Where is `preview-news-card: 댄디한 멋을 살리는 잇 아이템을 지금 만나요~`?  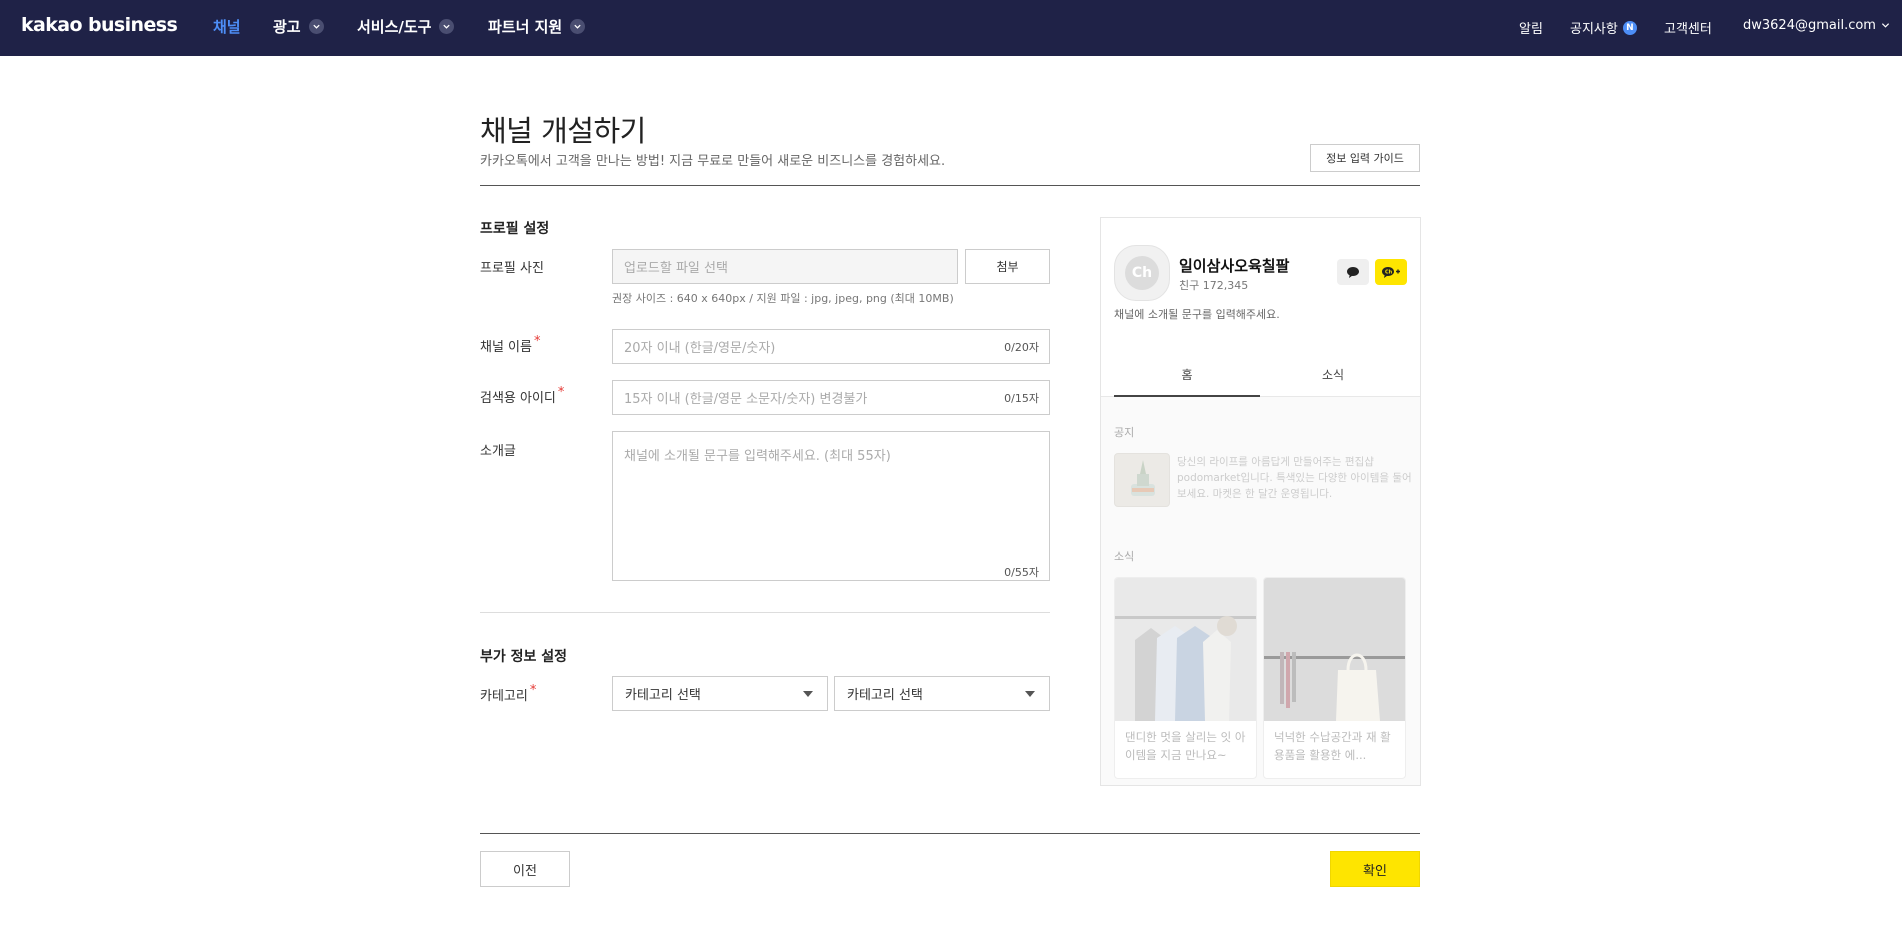
preview-news-card: 댄디한 멋을 살리는 잇 아이템을 지금 만나요~ is located at coordinates (1185, 678).